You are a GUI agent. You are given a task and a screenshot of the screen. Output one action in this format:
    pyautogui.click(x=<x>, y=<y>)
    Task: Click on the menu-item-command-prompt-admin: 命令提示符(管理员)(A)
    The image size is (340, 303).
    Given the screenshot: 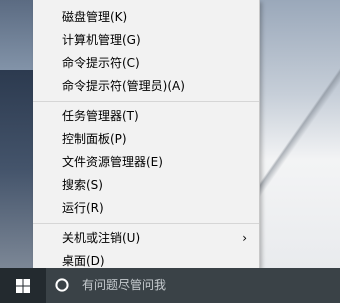 What is the action you would take?
    pyautogui.click(x=146, y=86)
    